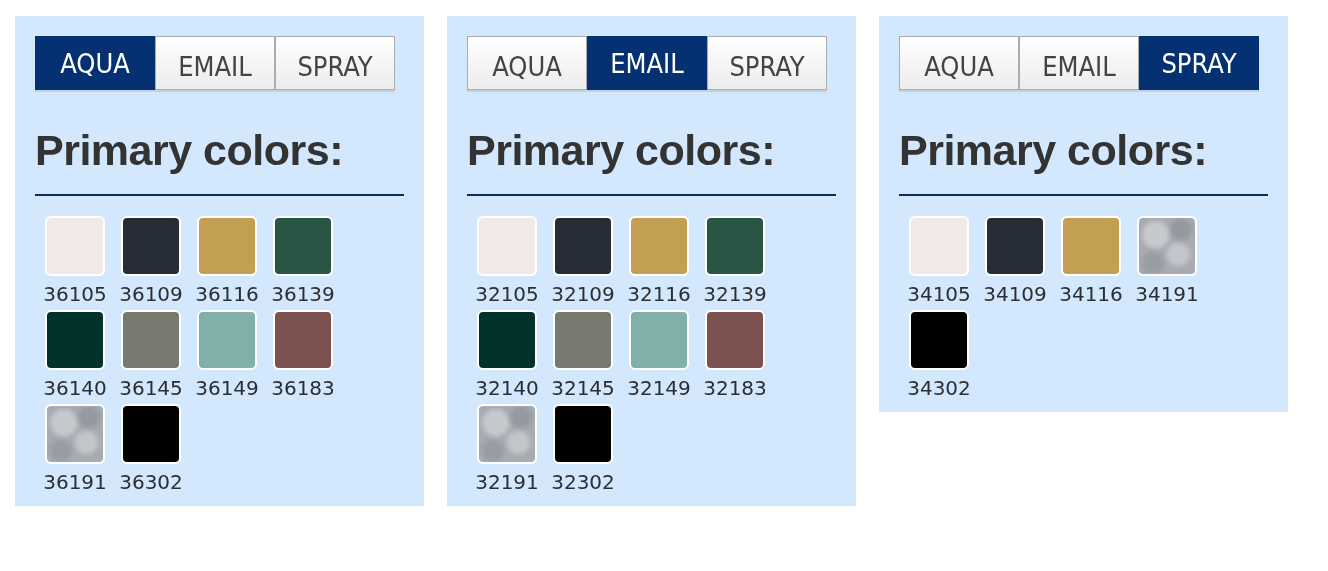 Image resolution: width=1328 pixels, height=571 pixels. Describe the element at coordinates (659, 388) in the screenshot. I see `color-code: 32149` at that location.